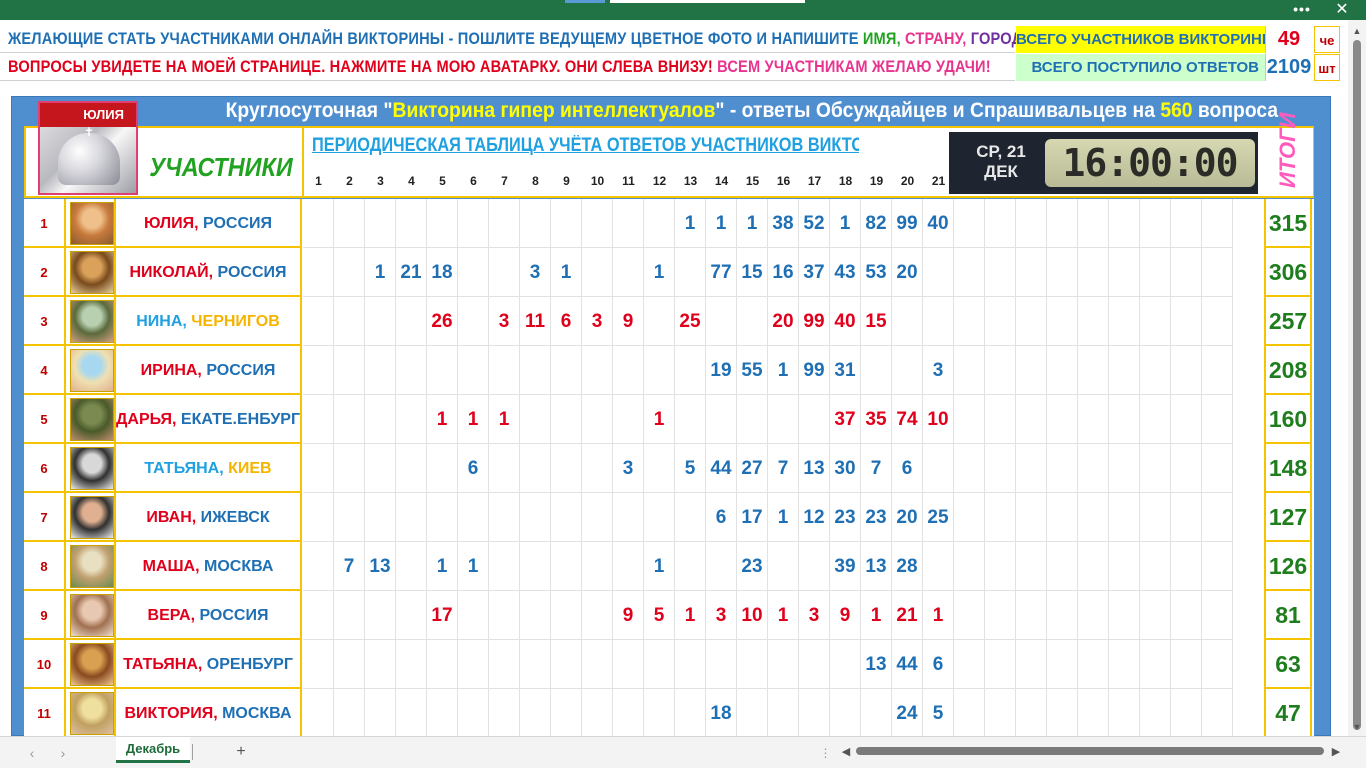 The image size is (1366, 768). Describe the element at coordinates (721, 370) in the screenshot. I see `answer-cell: 19` at that location.